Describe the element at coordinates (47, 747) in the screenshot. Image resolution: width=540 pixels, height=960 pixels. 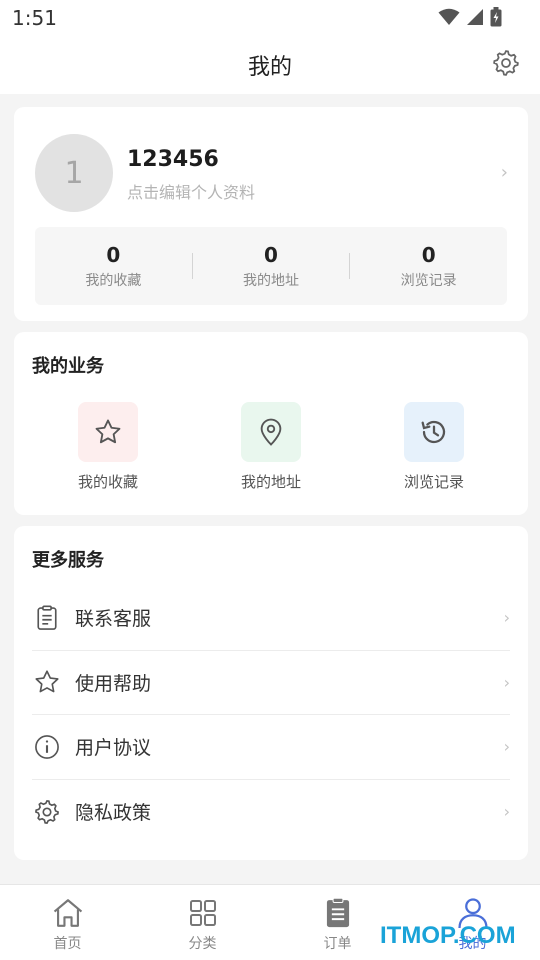
I see `info-icon` at that location.